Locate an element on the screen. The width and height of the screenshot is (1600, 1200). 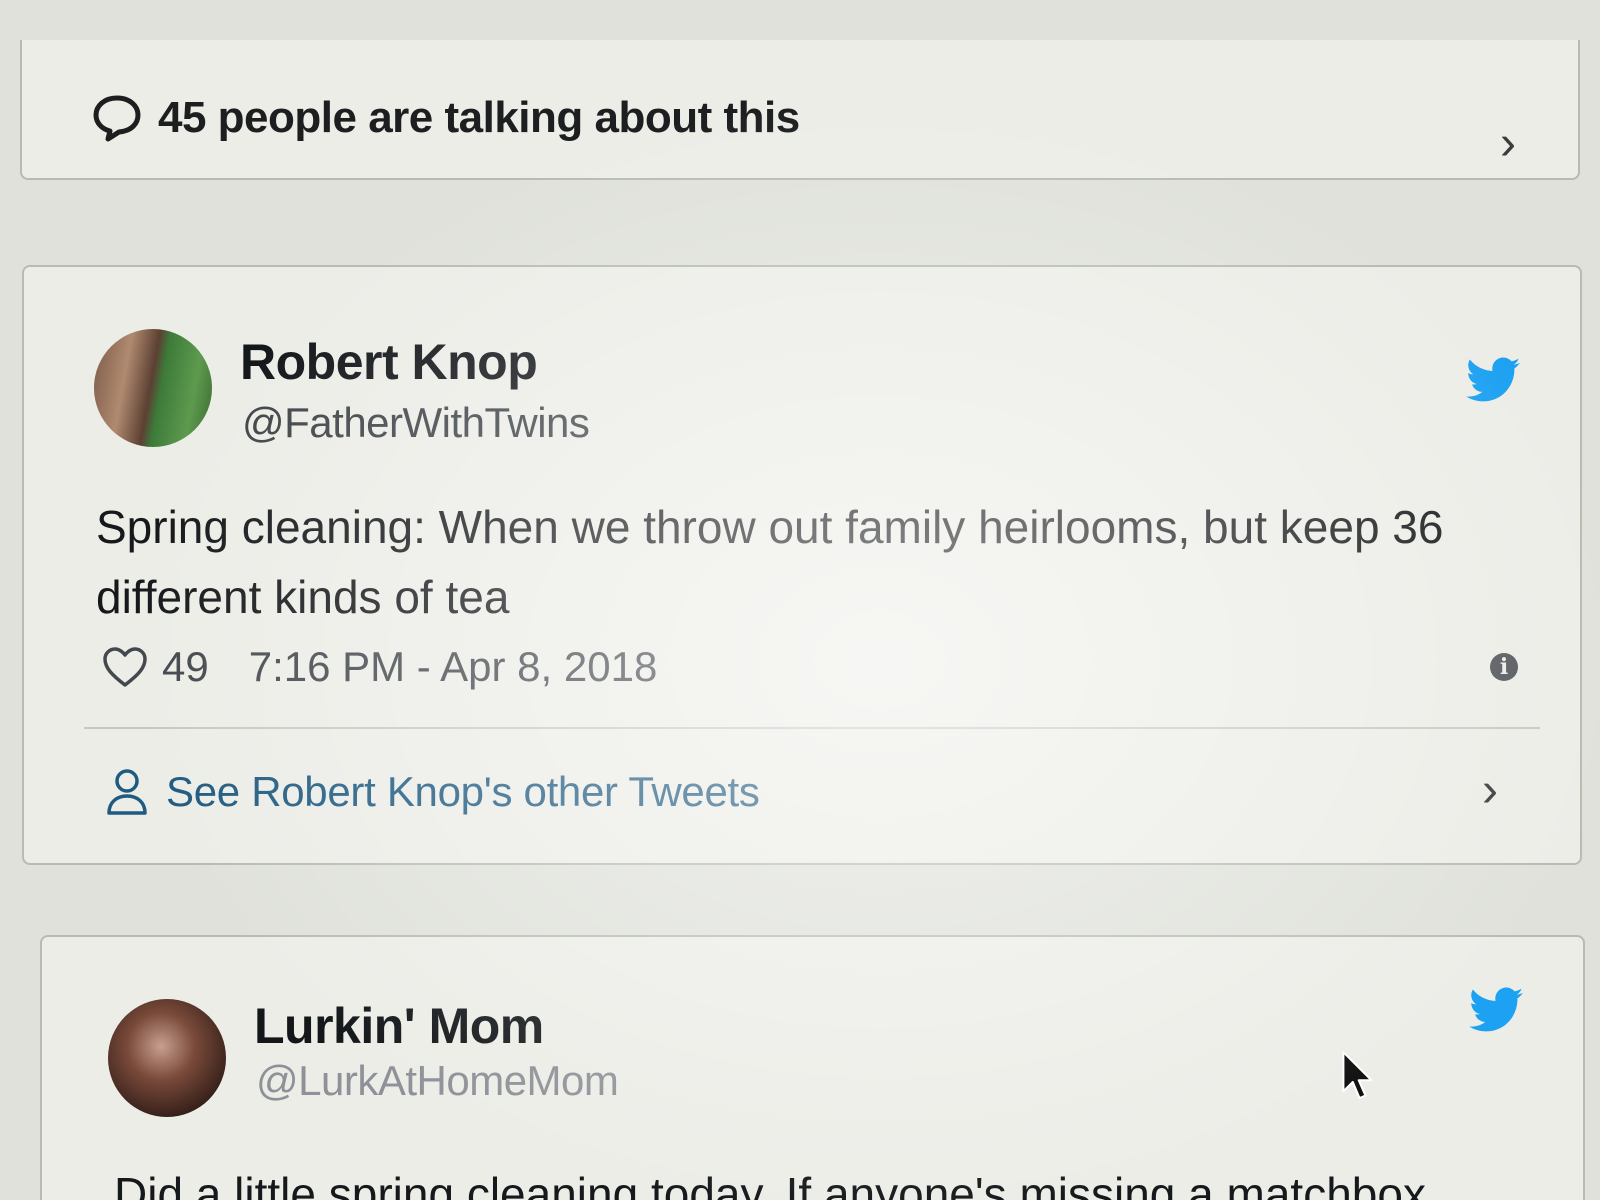
talking-about-row: 45 people are talking about this is located at coordinates (805, 118).